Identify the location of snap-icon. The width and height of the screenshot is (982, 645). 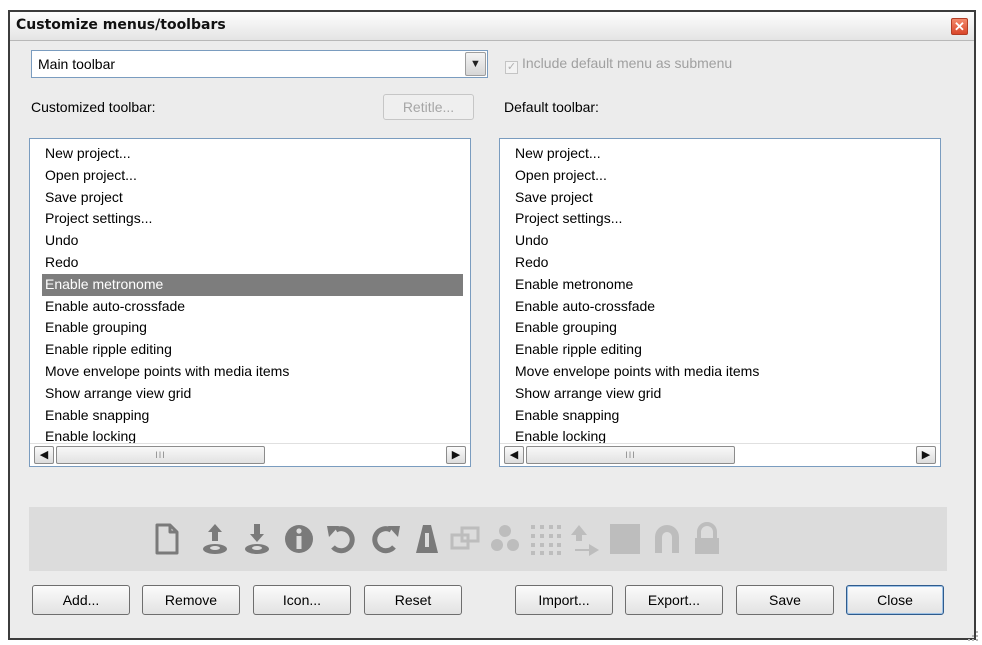
(625, 539).